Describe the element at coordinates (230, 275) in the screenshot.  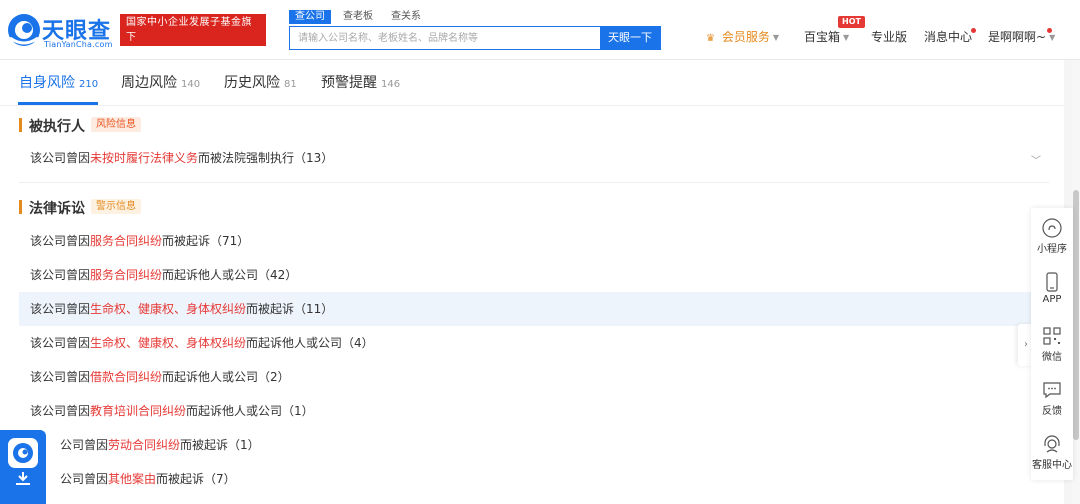
I see `row-suffix: 而起诉他人或公司（42）` at that location.